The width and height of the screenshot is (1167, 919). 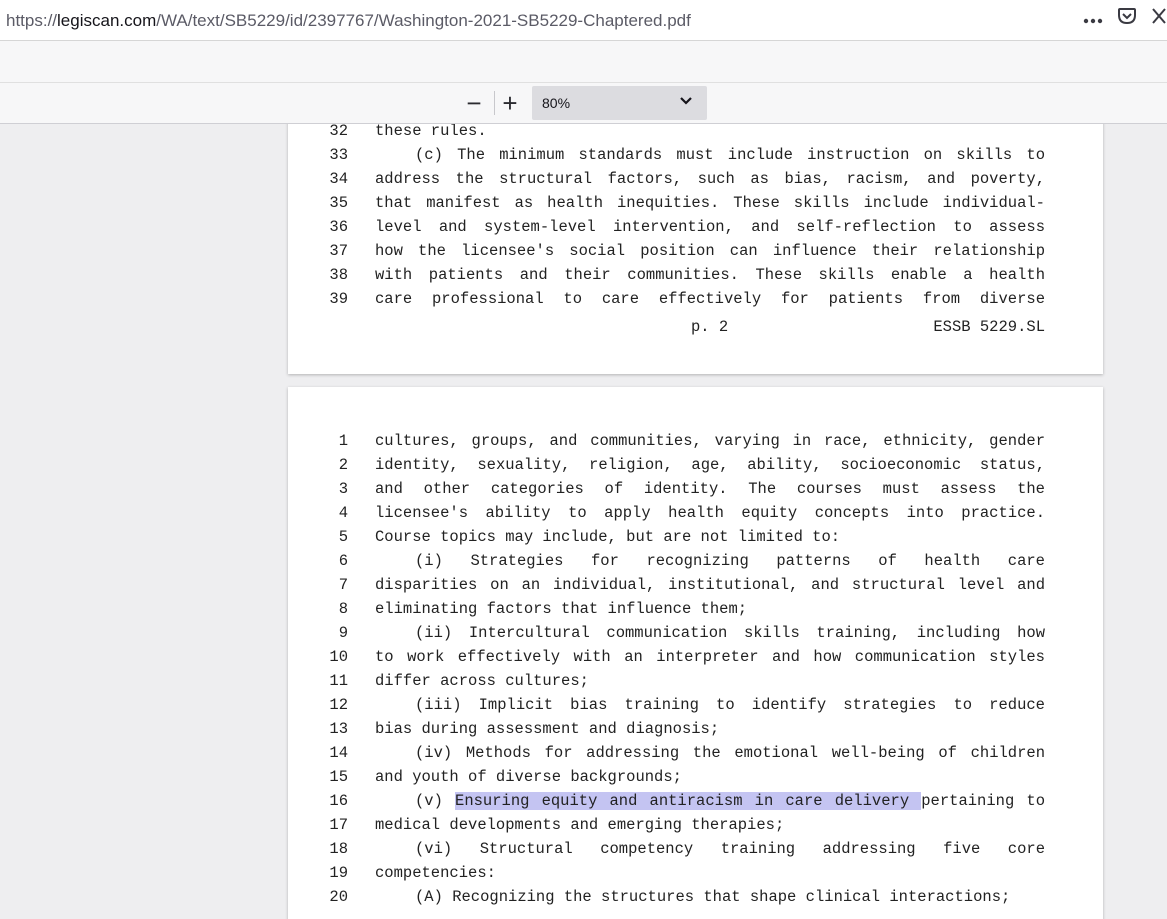 I want to click on line-number: 6, so click(x=343, y=561).